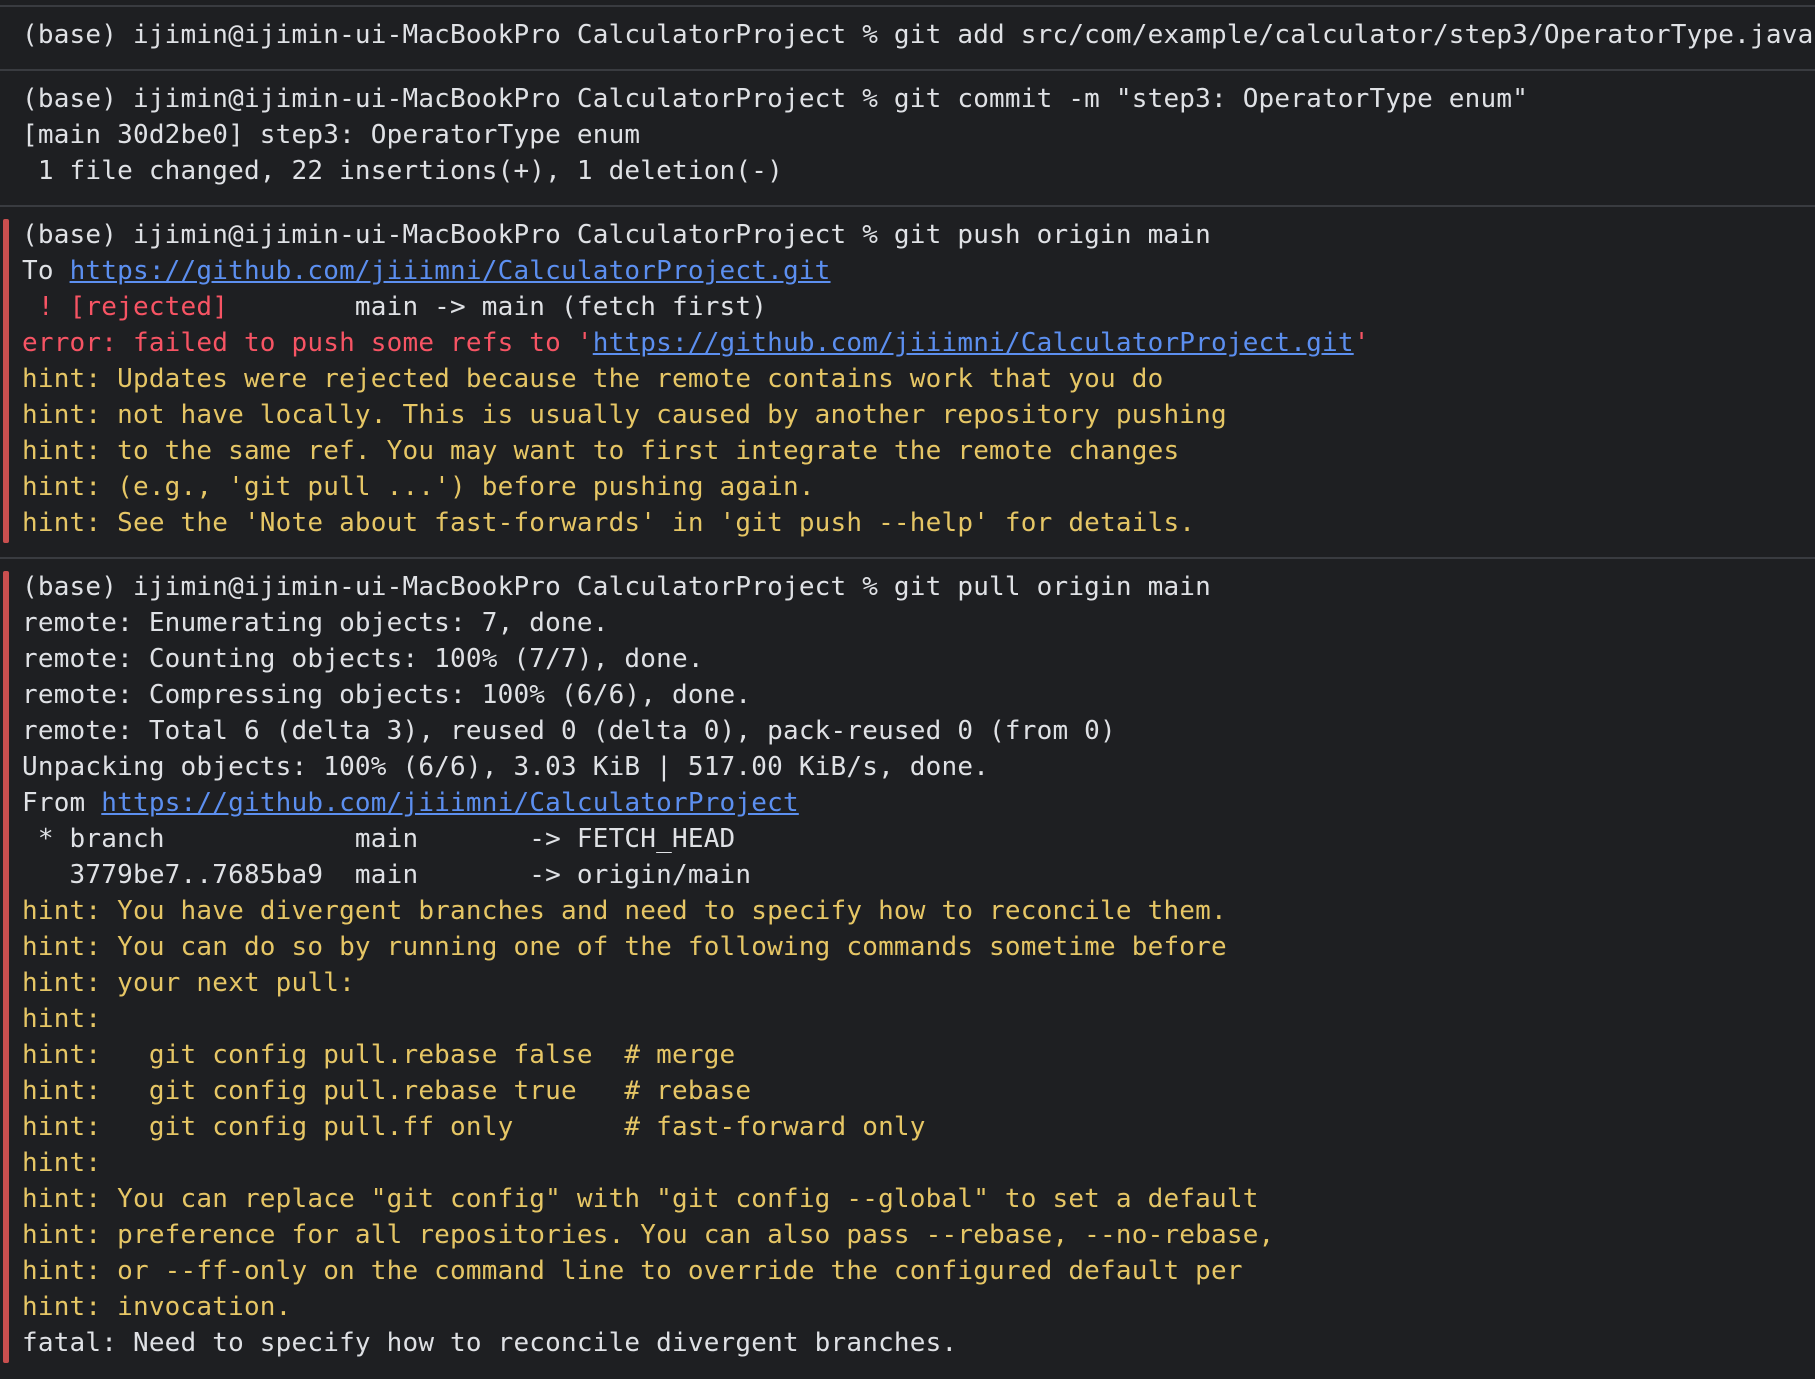 The image size is (1815, 1379). I want to click on output-text: 3779be7..7685ba9 main -> origin/main, so click(387, 875).